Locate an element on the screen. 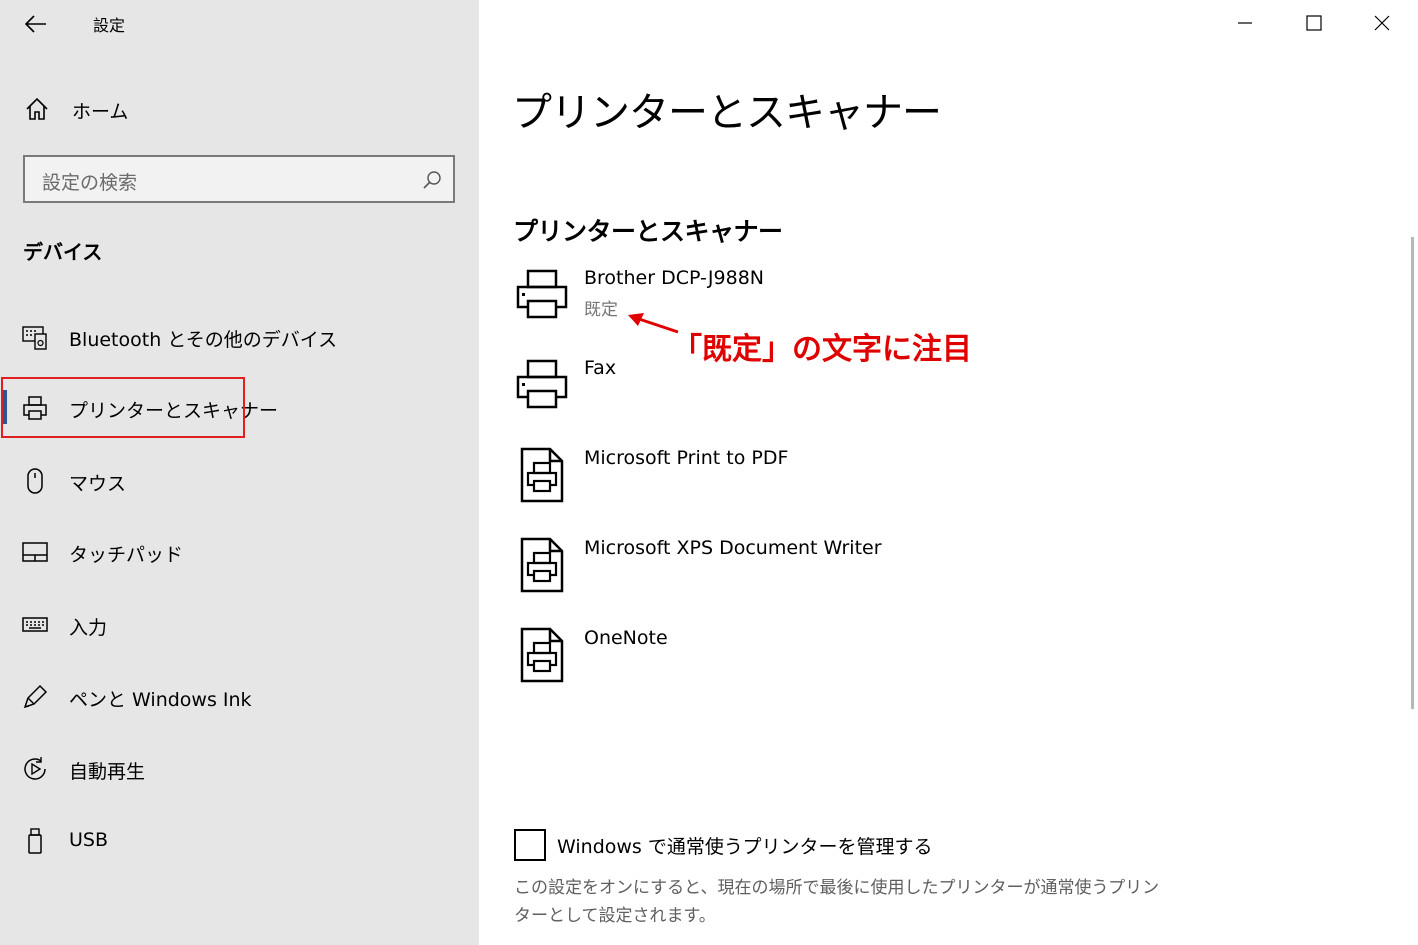 Image resolution: width=1418 pixels, height=945 pixels. app-title: 設定 is located at coordinates (109, 25).